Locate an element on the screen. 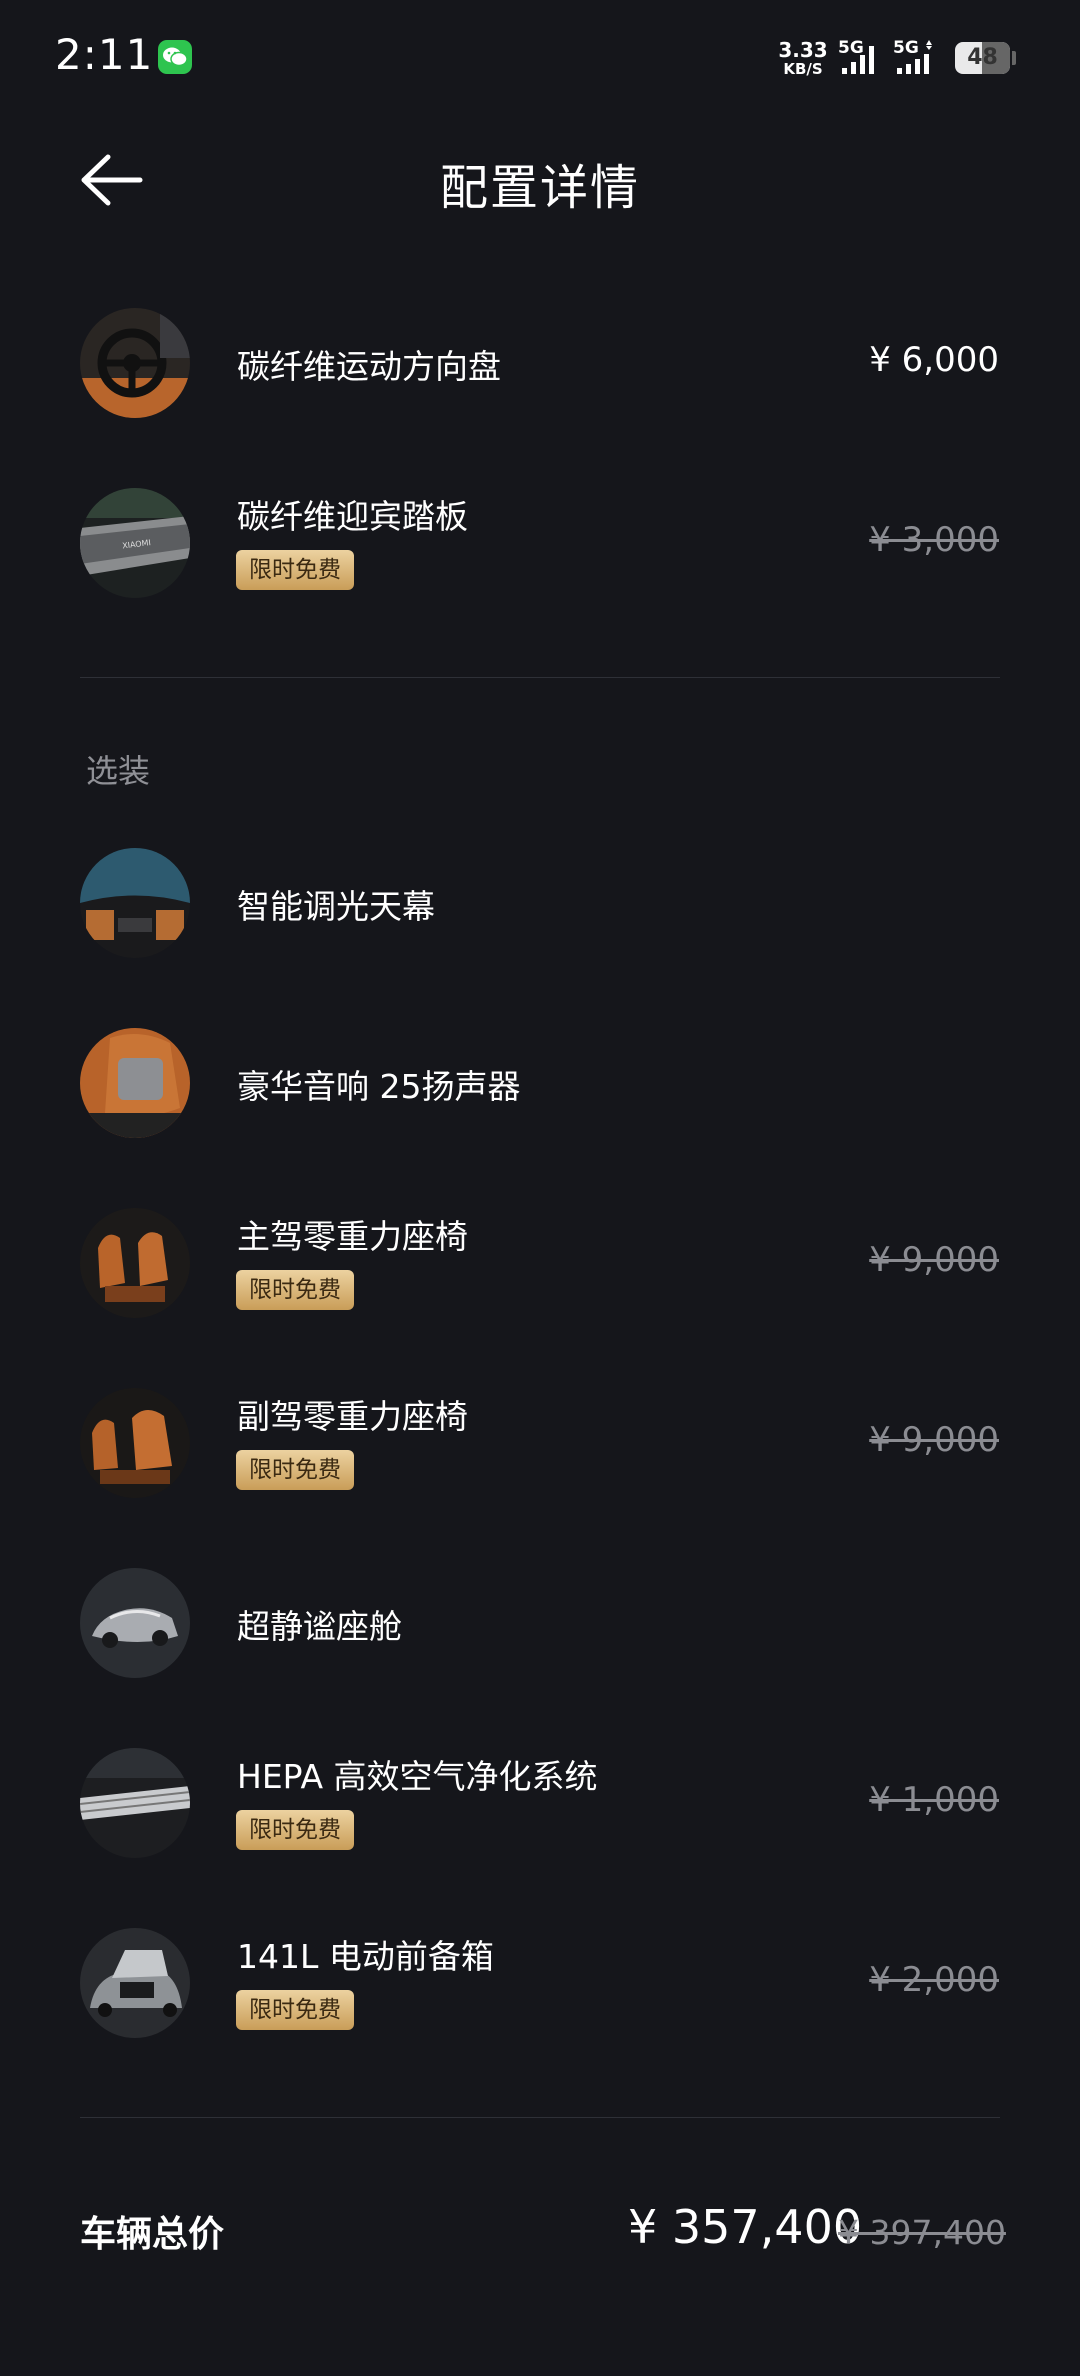  config-item-quiet-cabin: 超静谧座舱 is located at coordinates (540, 1624).